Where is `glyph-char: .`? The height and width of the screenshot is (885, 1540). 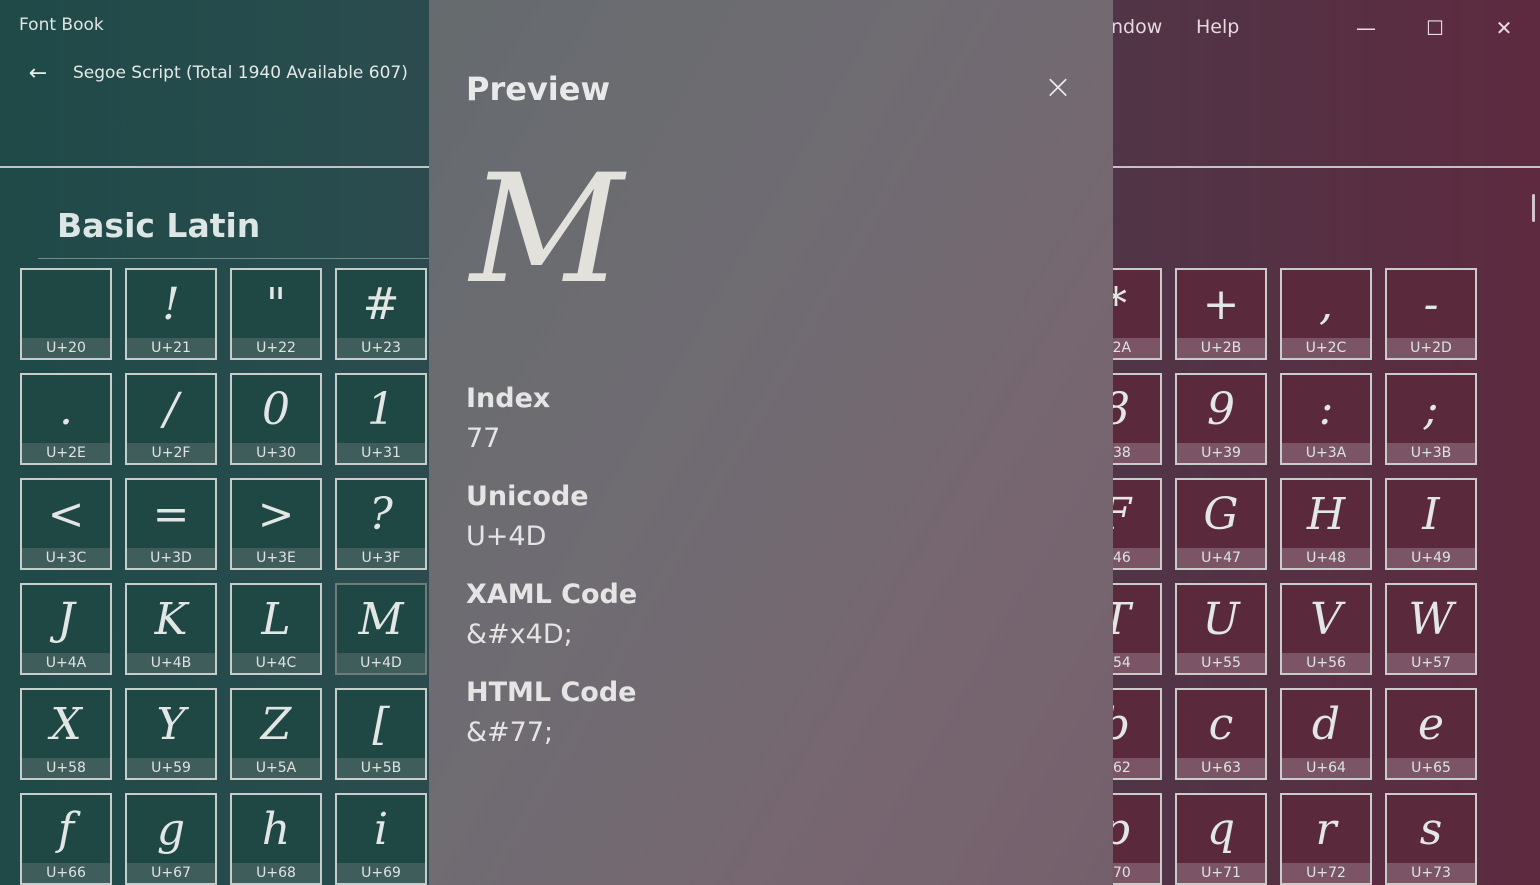 glyph-char: . is located at coordinates (66, 409).